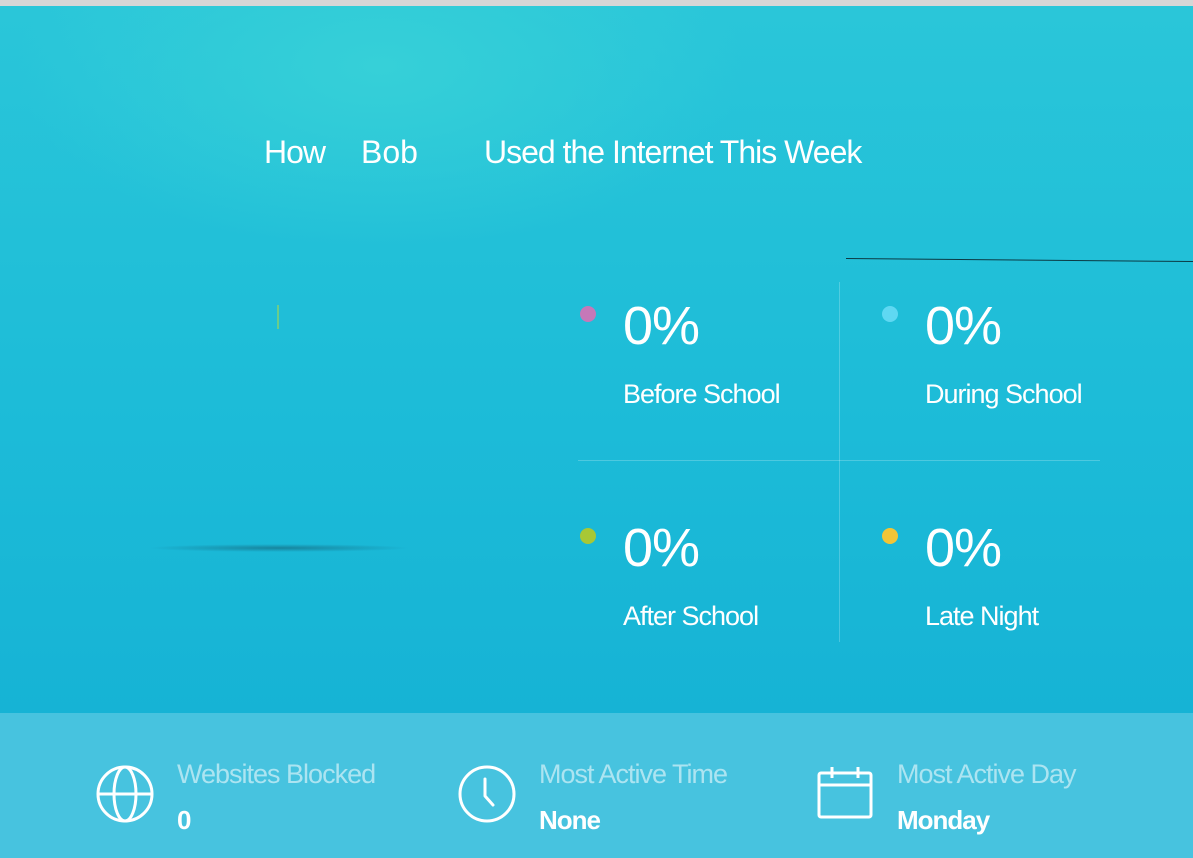 Image resolution: width=1193 pixels, height=858 pixels. Describe the element at coordinates (890, 314) in the screenshot. I see `during-school-dot-icon` at that location.